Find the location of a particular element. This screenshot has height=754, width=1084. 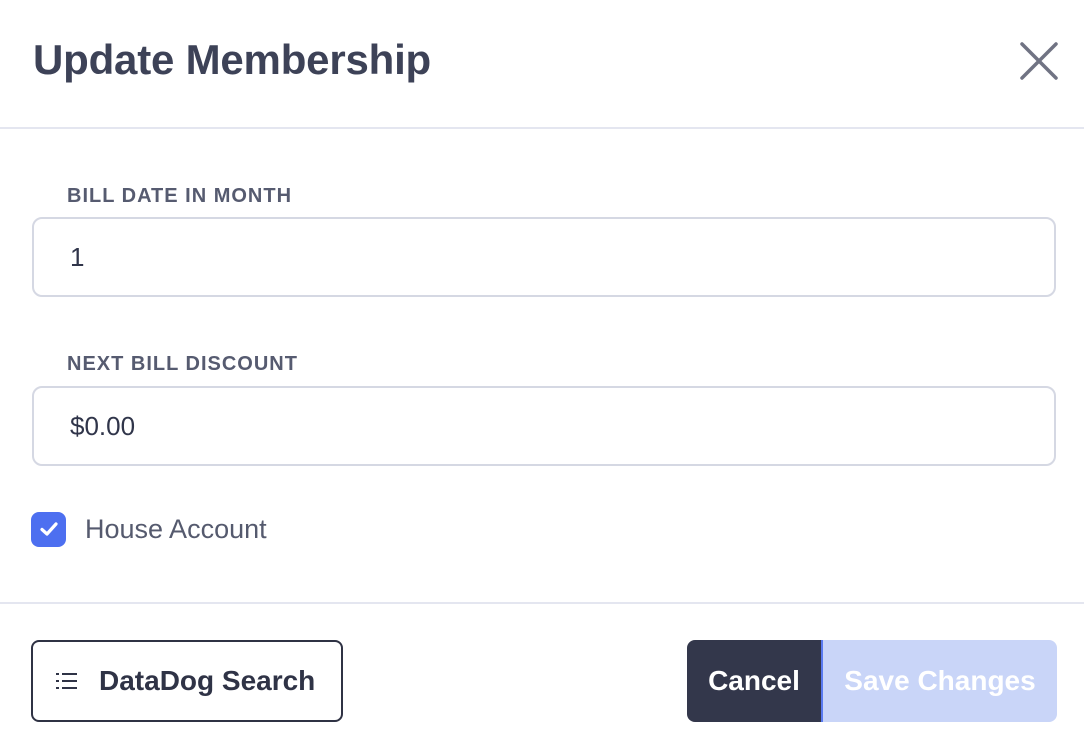

house-account-label: House Account is located at coordinates (176, 528).